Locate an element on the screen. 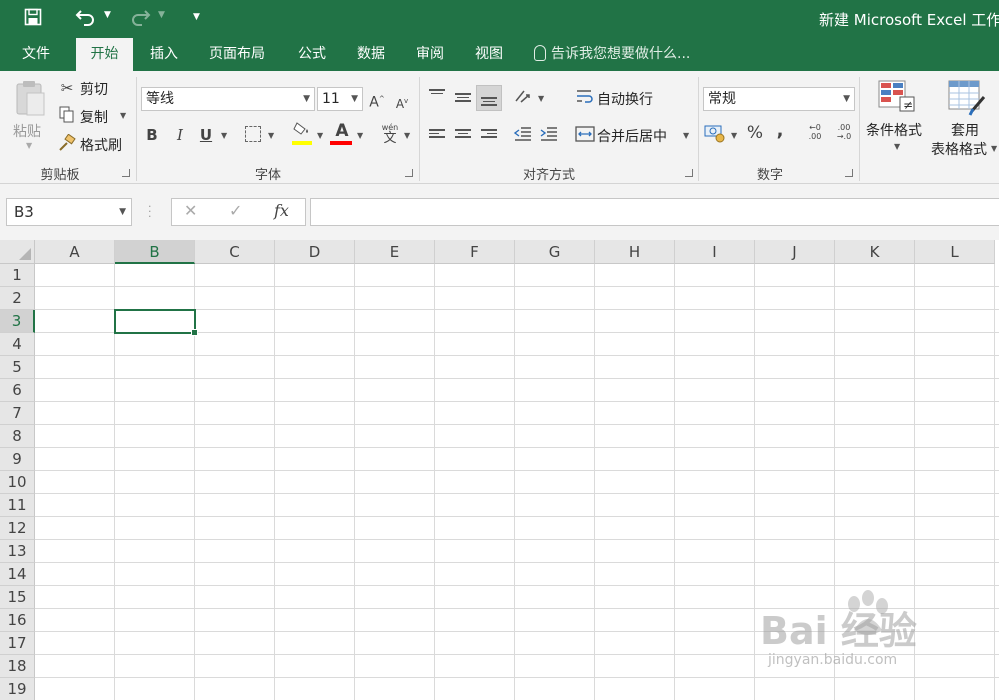 The image size is (999, 700). increase-indent-icon is located at coordinates (549, 136).